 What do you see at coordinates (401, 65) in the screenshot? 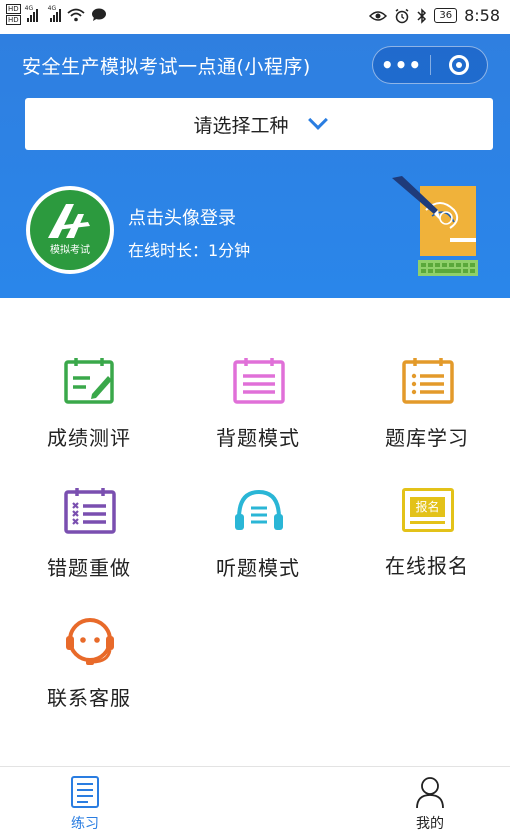
I see `more-dots-icon: •••` at bounding box center [401, 65].